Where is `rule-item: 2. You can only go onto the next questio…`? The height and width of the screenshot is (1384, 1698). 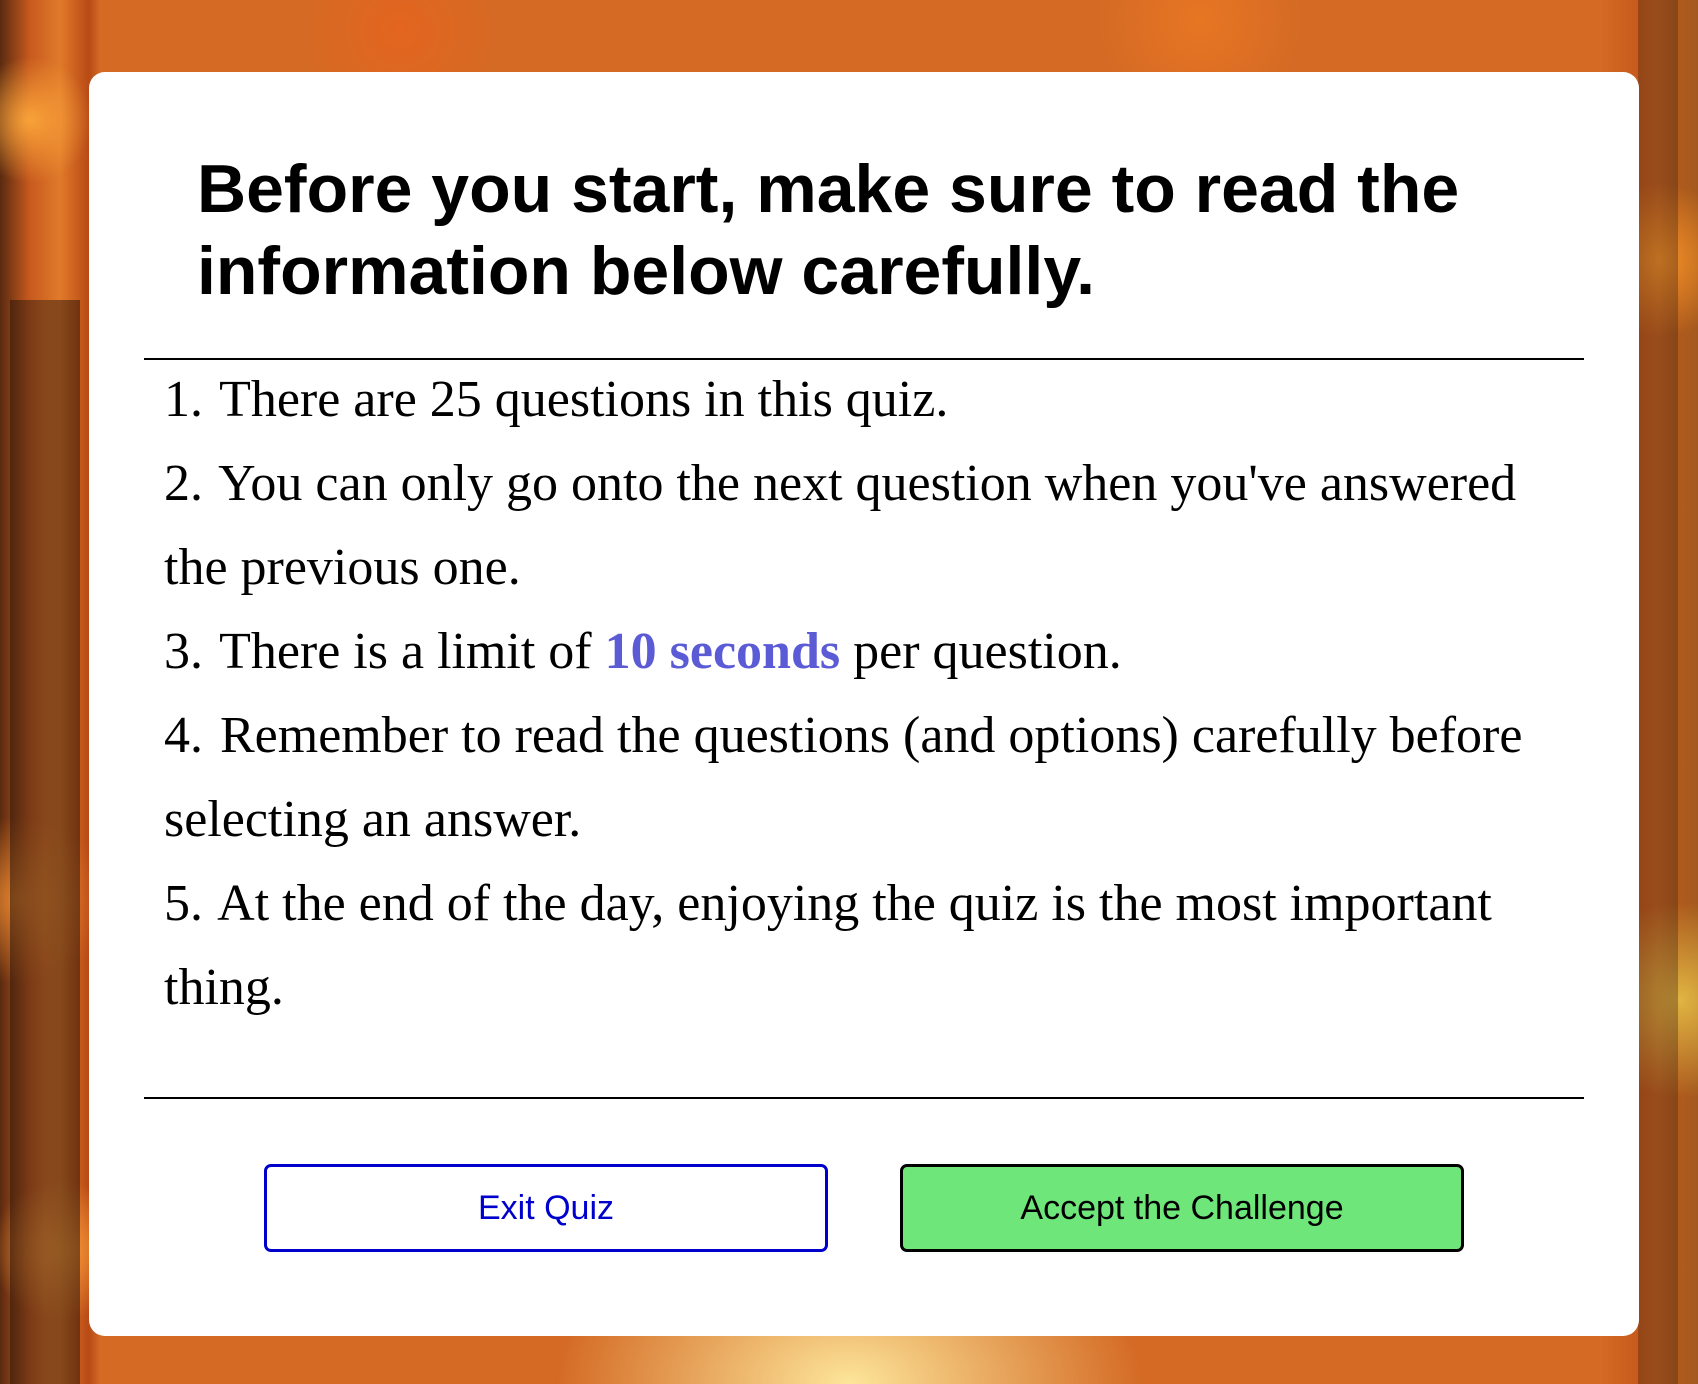
rule-item: 2. You can only go onto the next questio… is located at coordinates (864, 526).